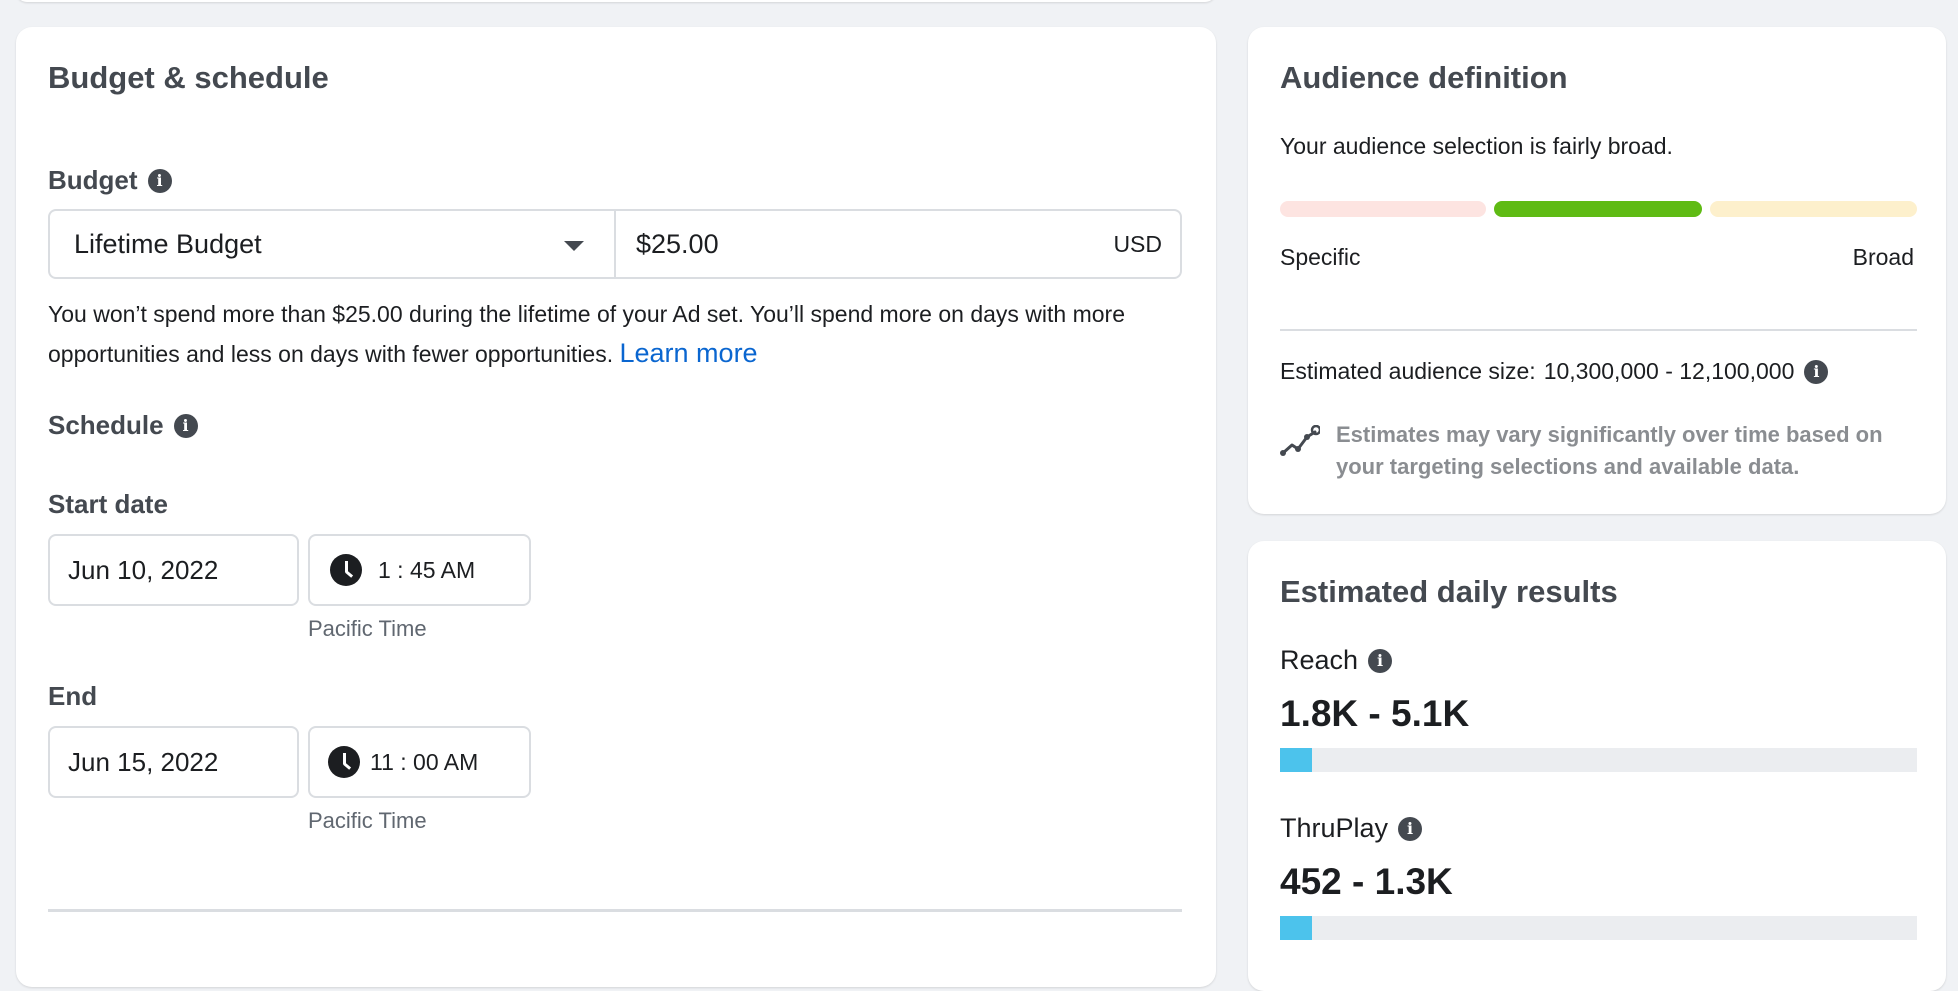  I want to click on caret-down-icon, so click(574, 246).